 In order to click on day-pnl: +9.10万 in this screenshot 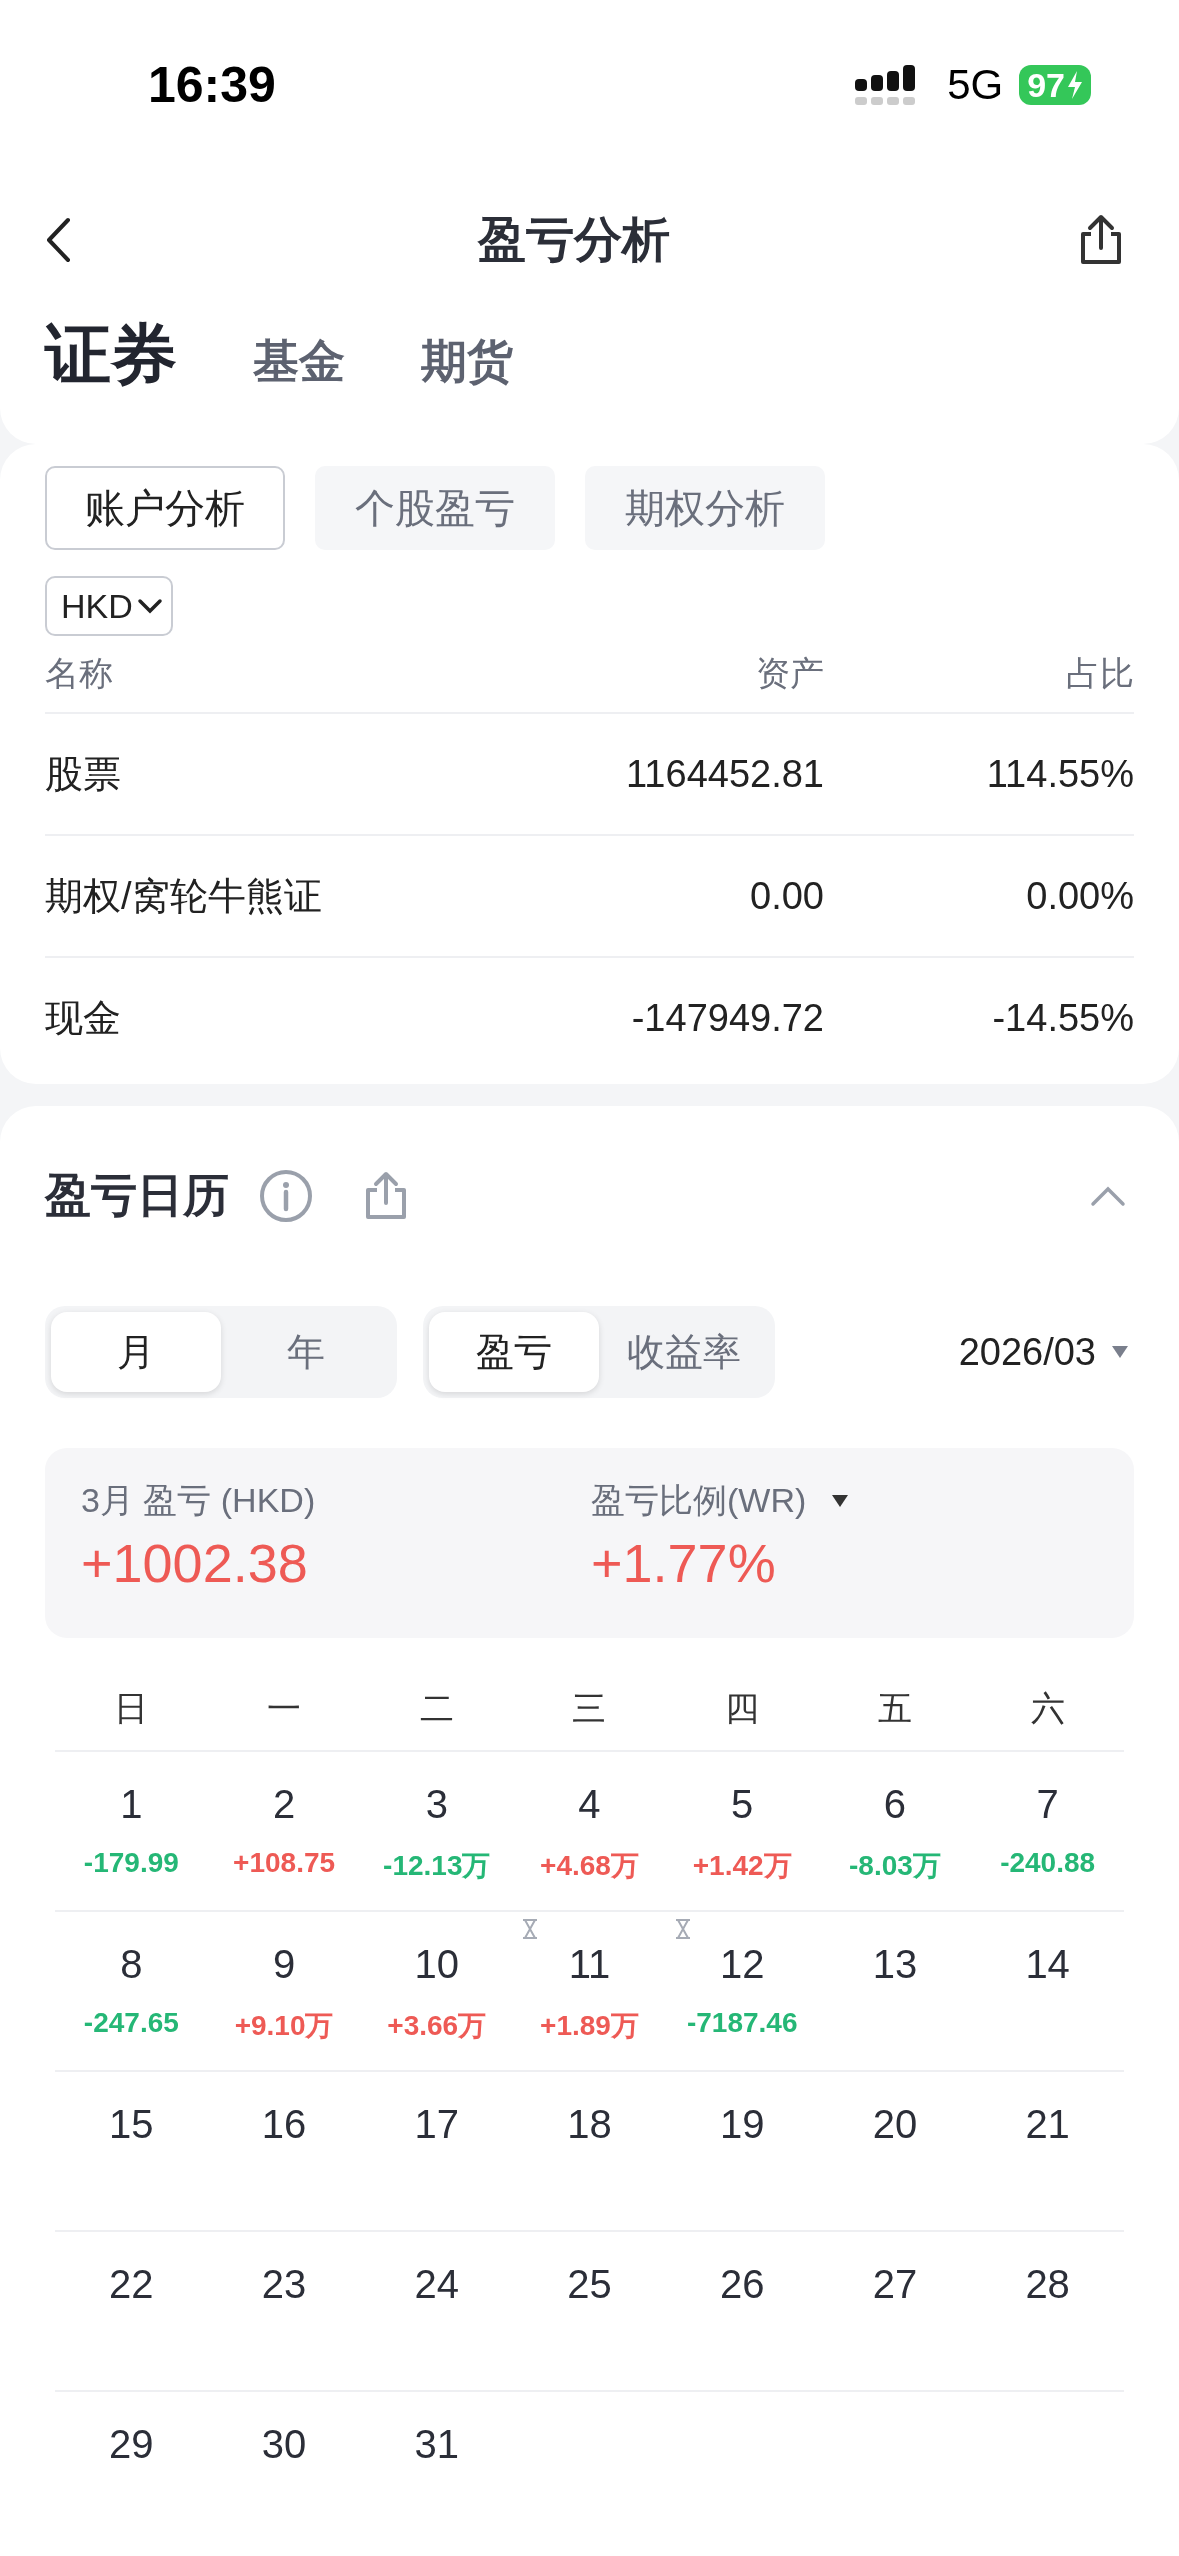, I will do `click(284, 2026)`.